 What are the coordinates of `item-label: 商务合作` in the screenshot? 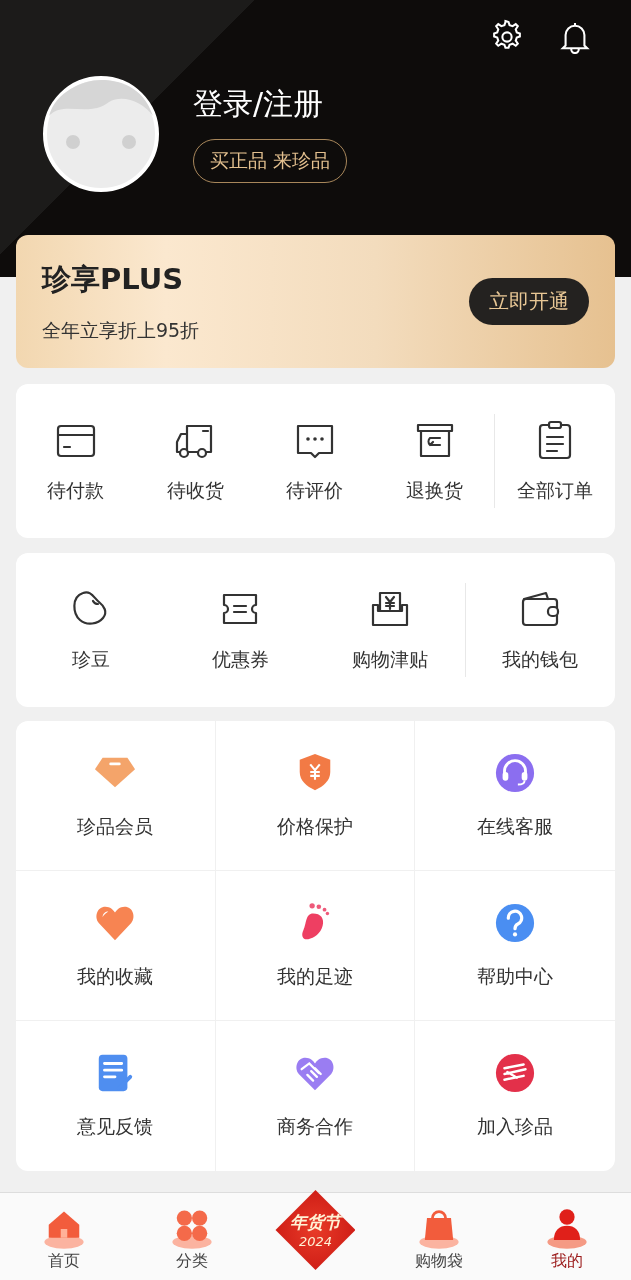 It's located at (315, 1126).